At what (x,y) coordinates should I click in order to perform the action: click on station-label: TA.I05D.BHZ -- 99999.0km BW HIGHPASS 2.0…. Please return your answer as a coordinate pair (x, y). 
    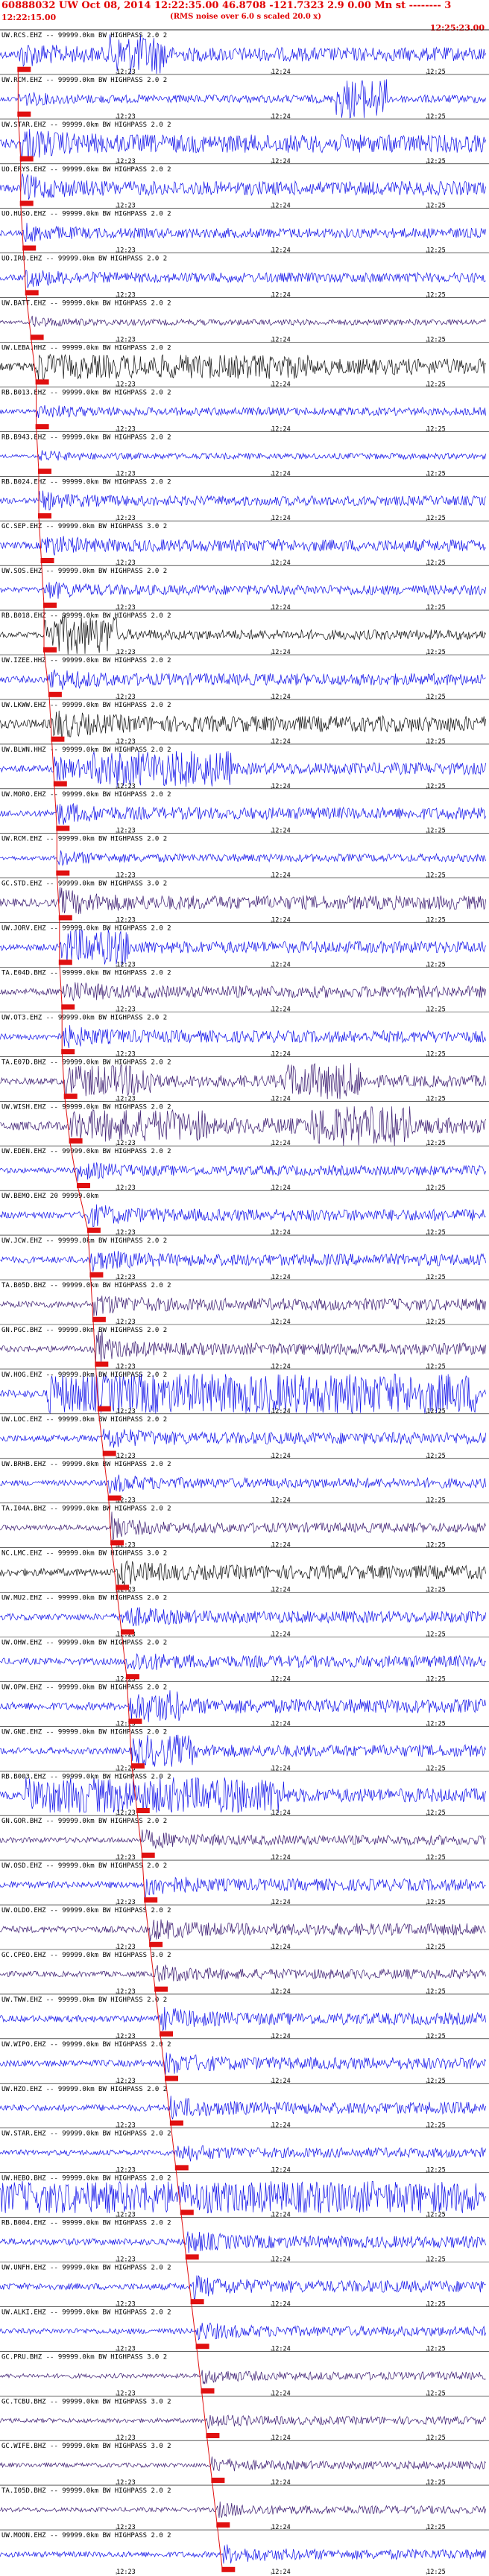
    Looking at the image, I should click on (86, 2491).